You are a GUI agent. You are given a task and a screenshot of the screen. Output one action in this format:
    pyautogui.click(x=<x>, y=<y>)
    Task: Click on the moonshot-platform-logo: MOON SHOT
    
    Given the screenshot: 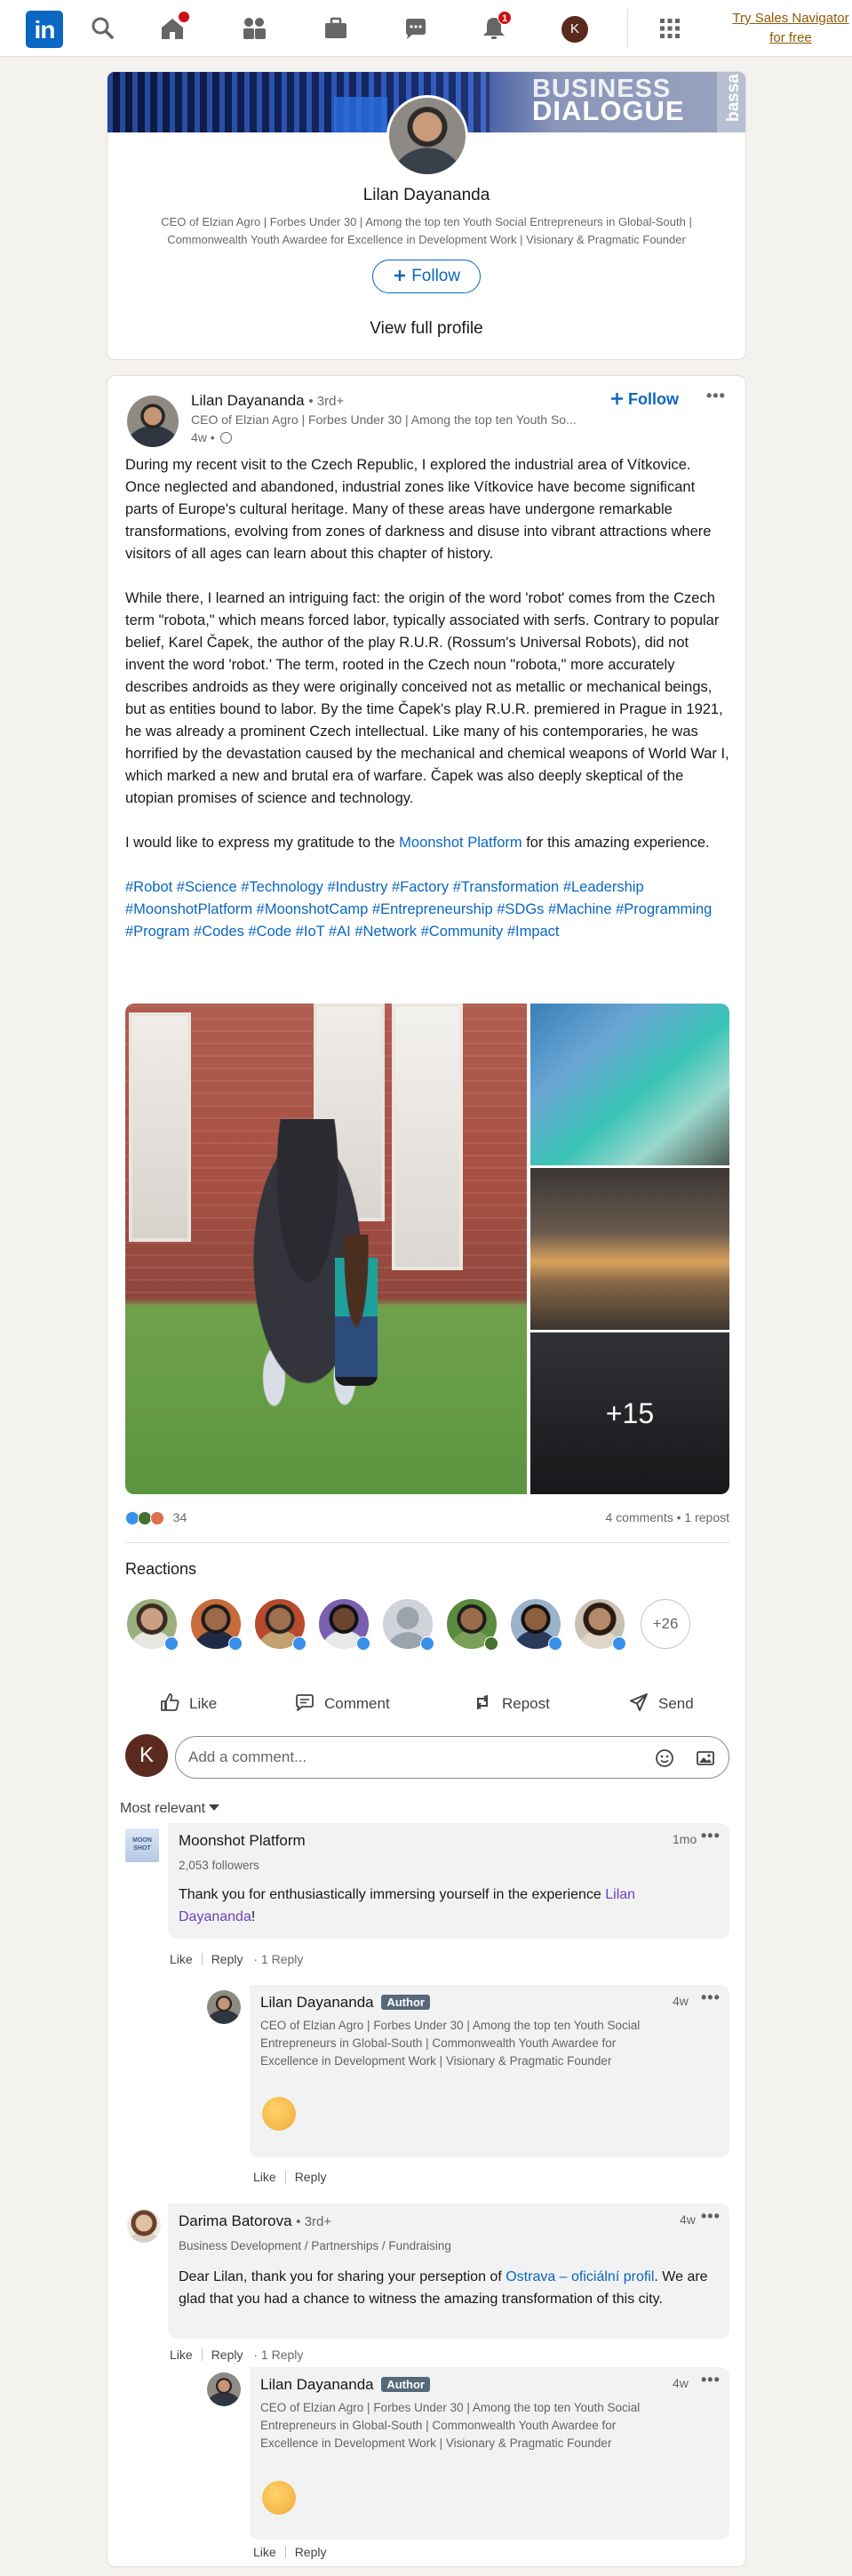 What is the action you would take?
    pyautogui.click(x=142, y=1845)
    